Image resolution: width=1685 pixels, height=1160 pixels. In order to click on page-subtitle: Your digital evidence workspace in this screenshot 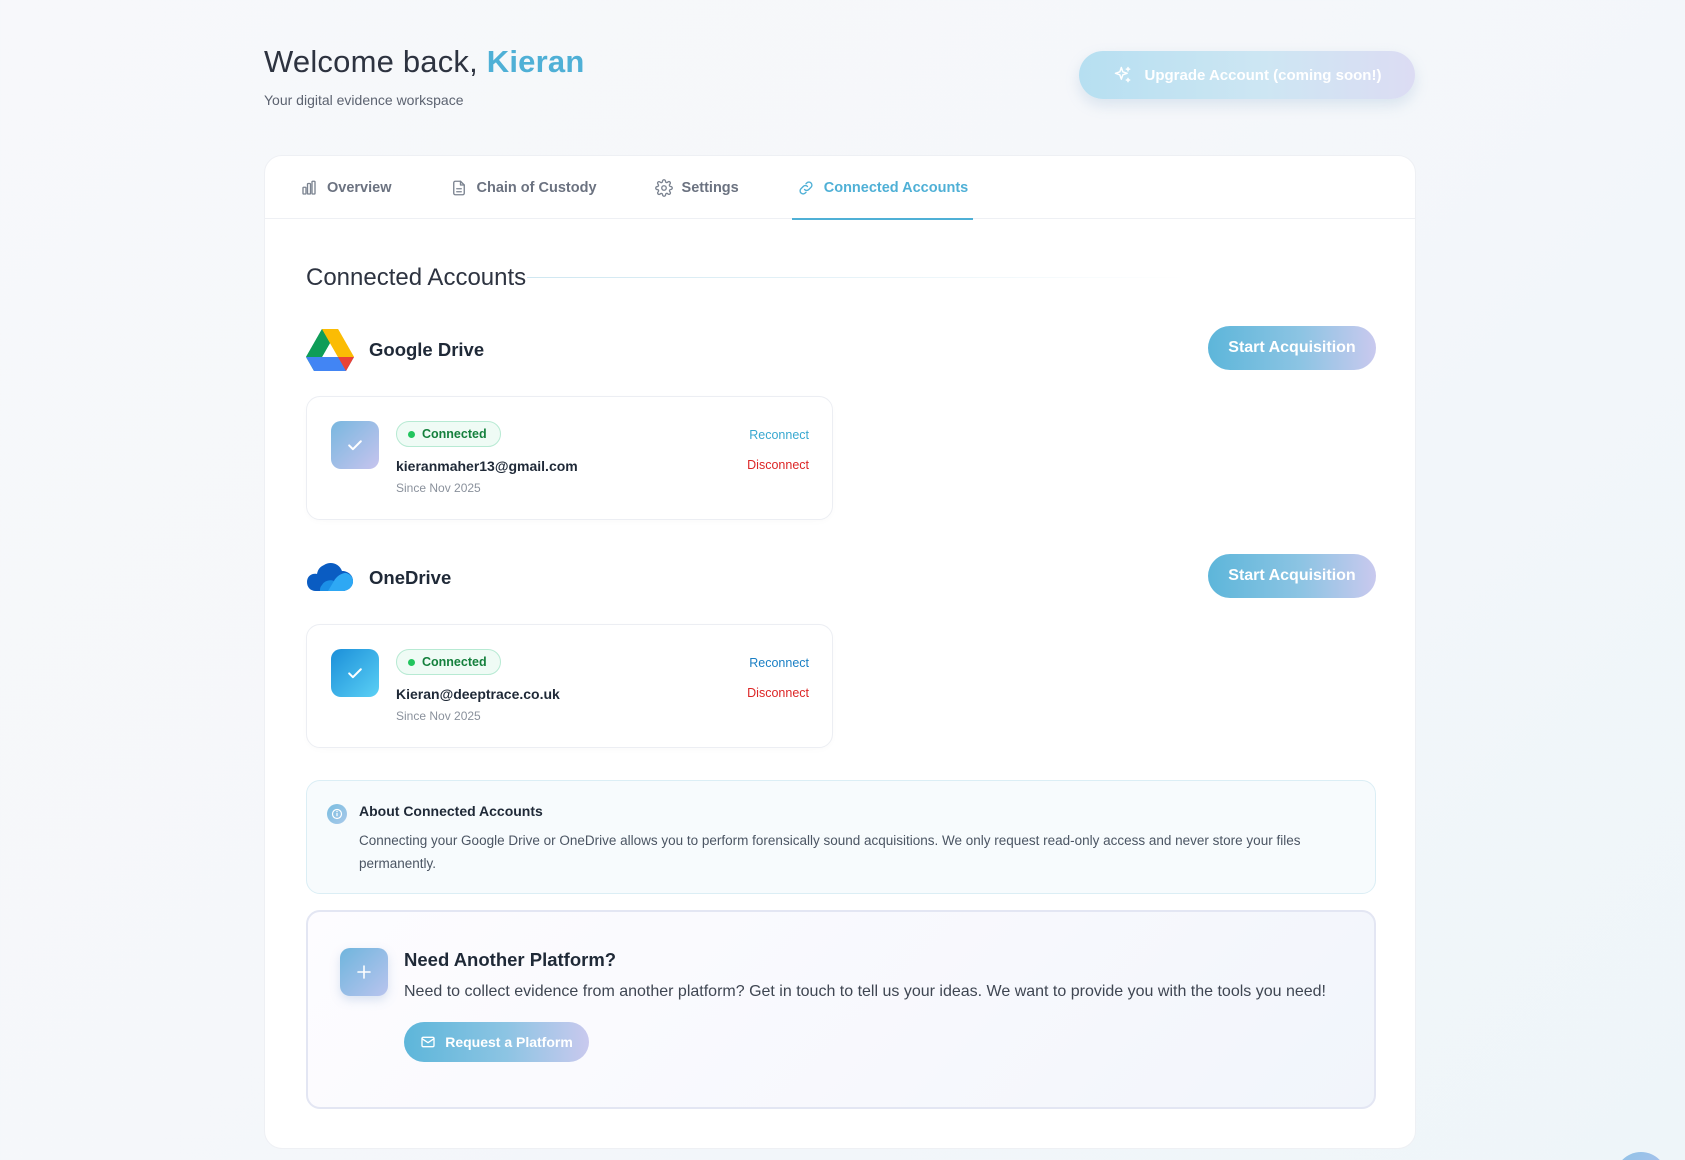, I will do `click(364, 100)`.